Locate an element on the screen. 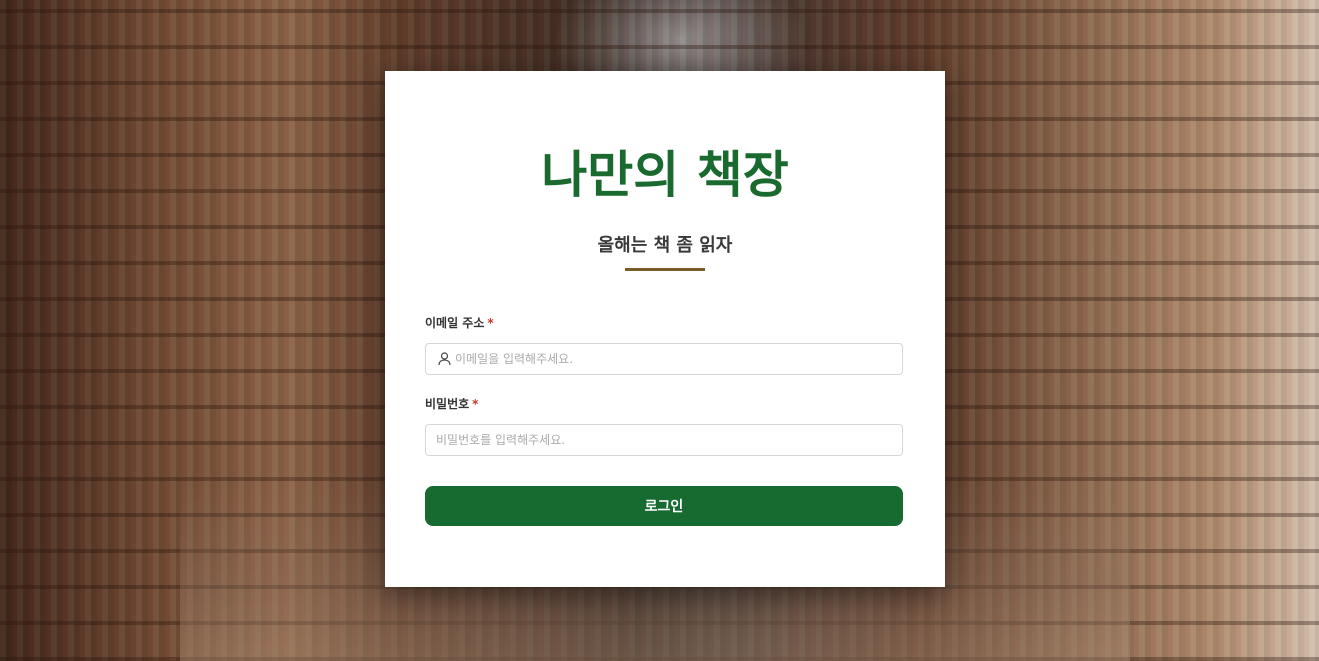 The image size is (1319, 661). password-field is located at coordinates (664, 440).